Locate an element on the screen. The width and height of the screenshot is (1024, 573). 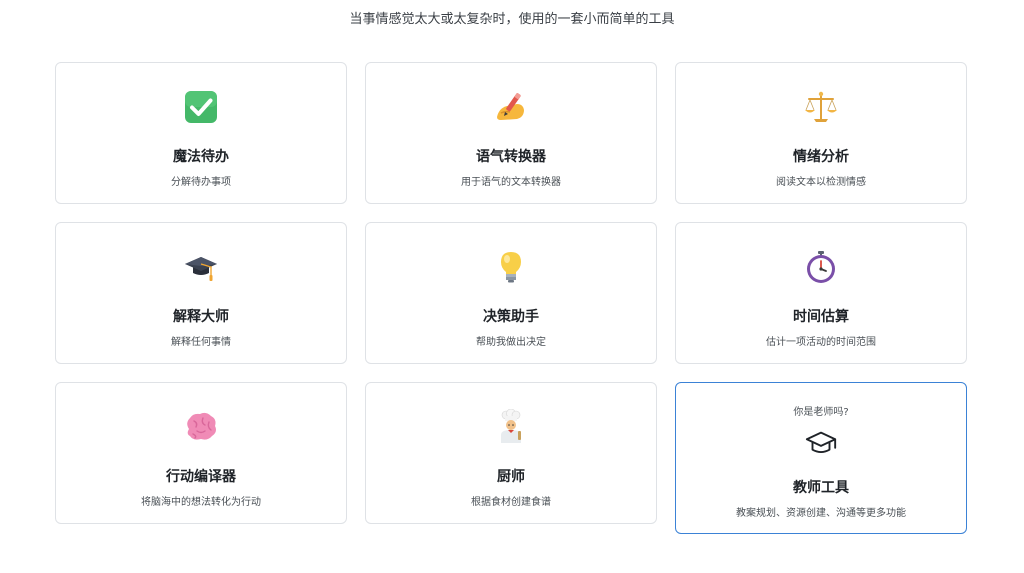
tool-title: 情绪分析 is located at coordinates (821, 157).